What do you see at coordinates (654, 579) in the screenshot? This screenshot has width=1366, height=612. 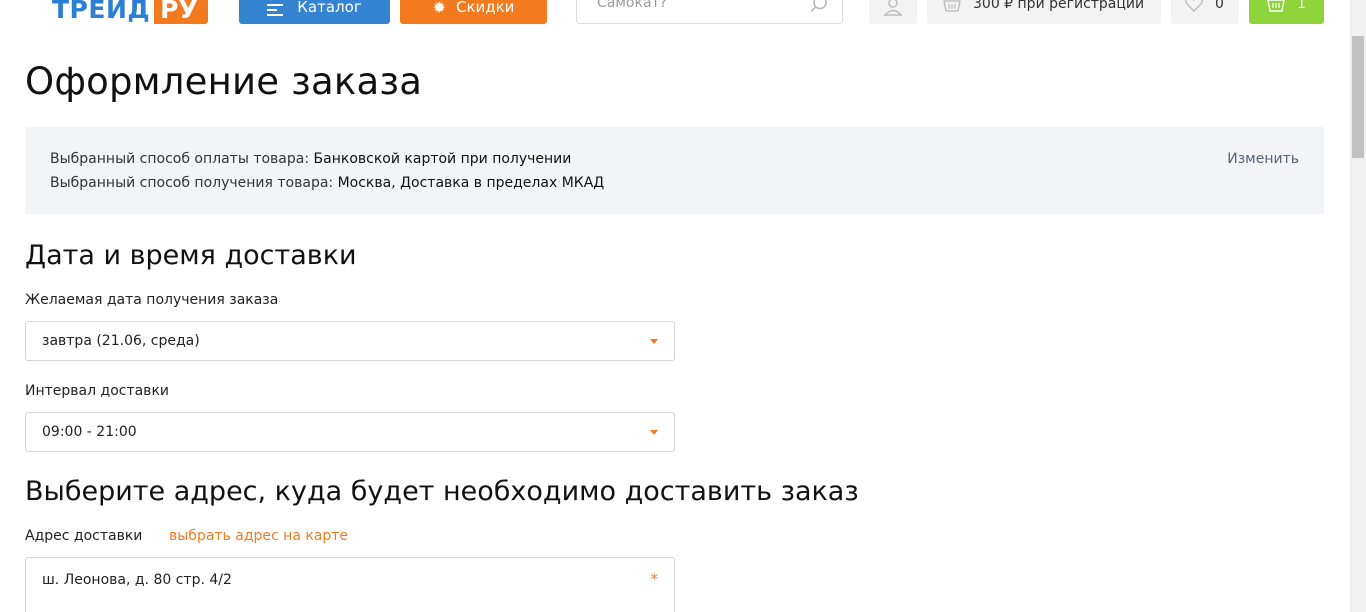 I see `required-mark: *` at bounding box center [654, 579].